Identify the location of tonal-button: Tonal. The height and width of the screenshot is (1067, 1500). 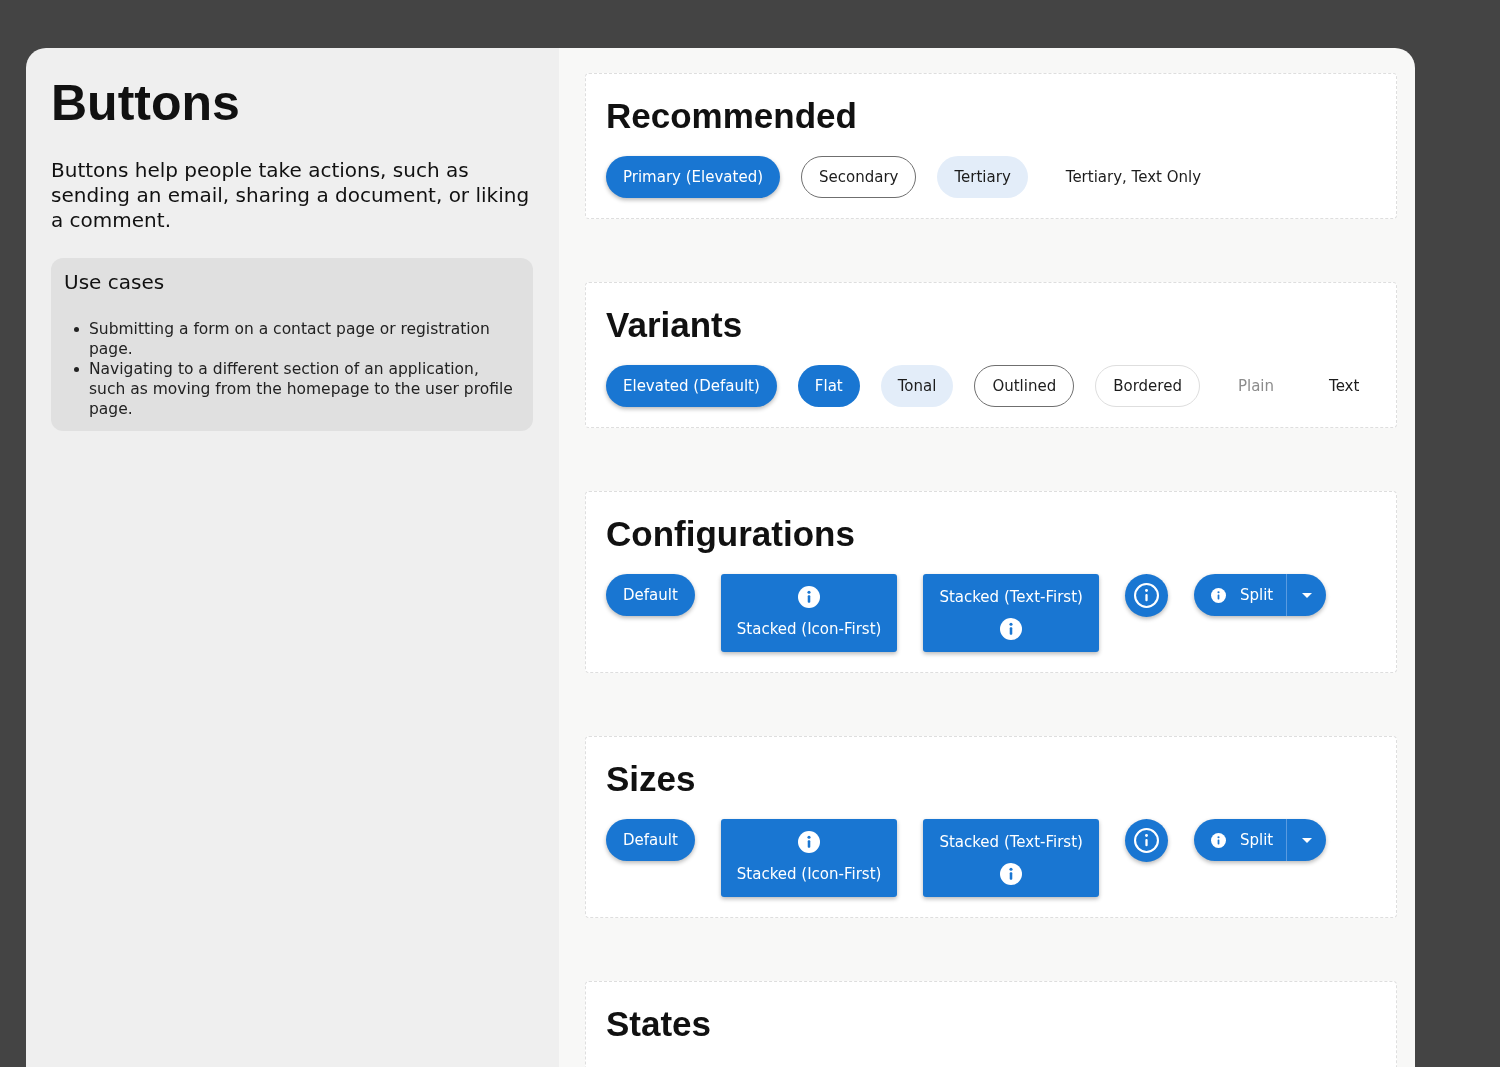
(917, 386).